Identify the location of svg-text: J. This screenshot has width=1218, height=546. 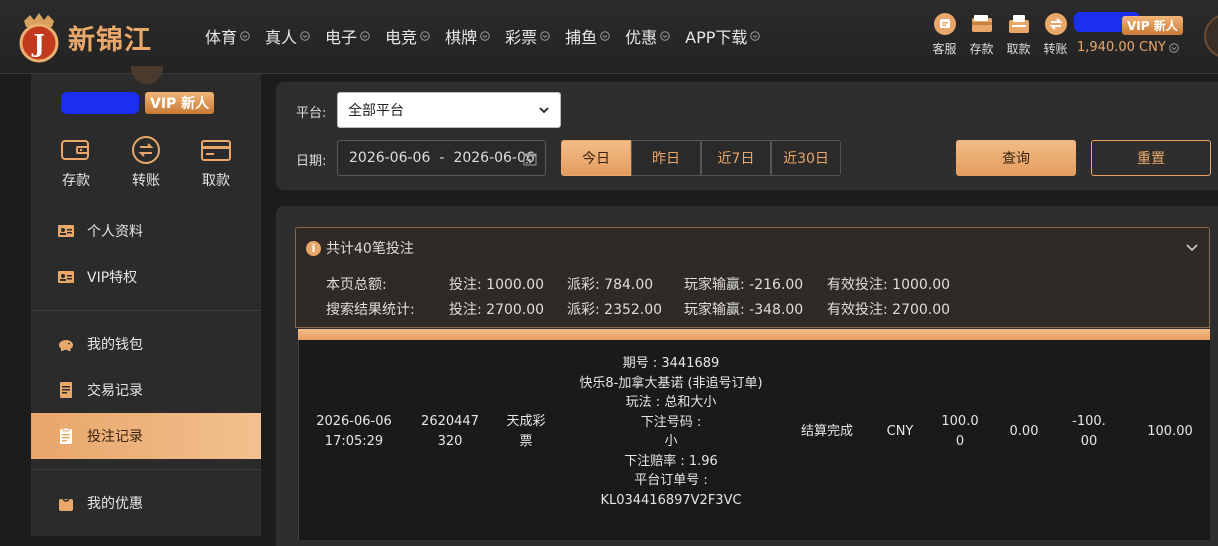
(37, 43).